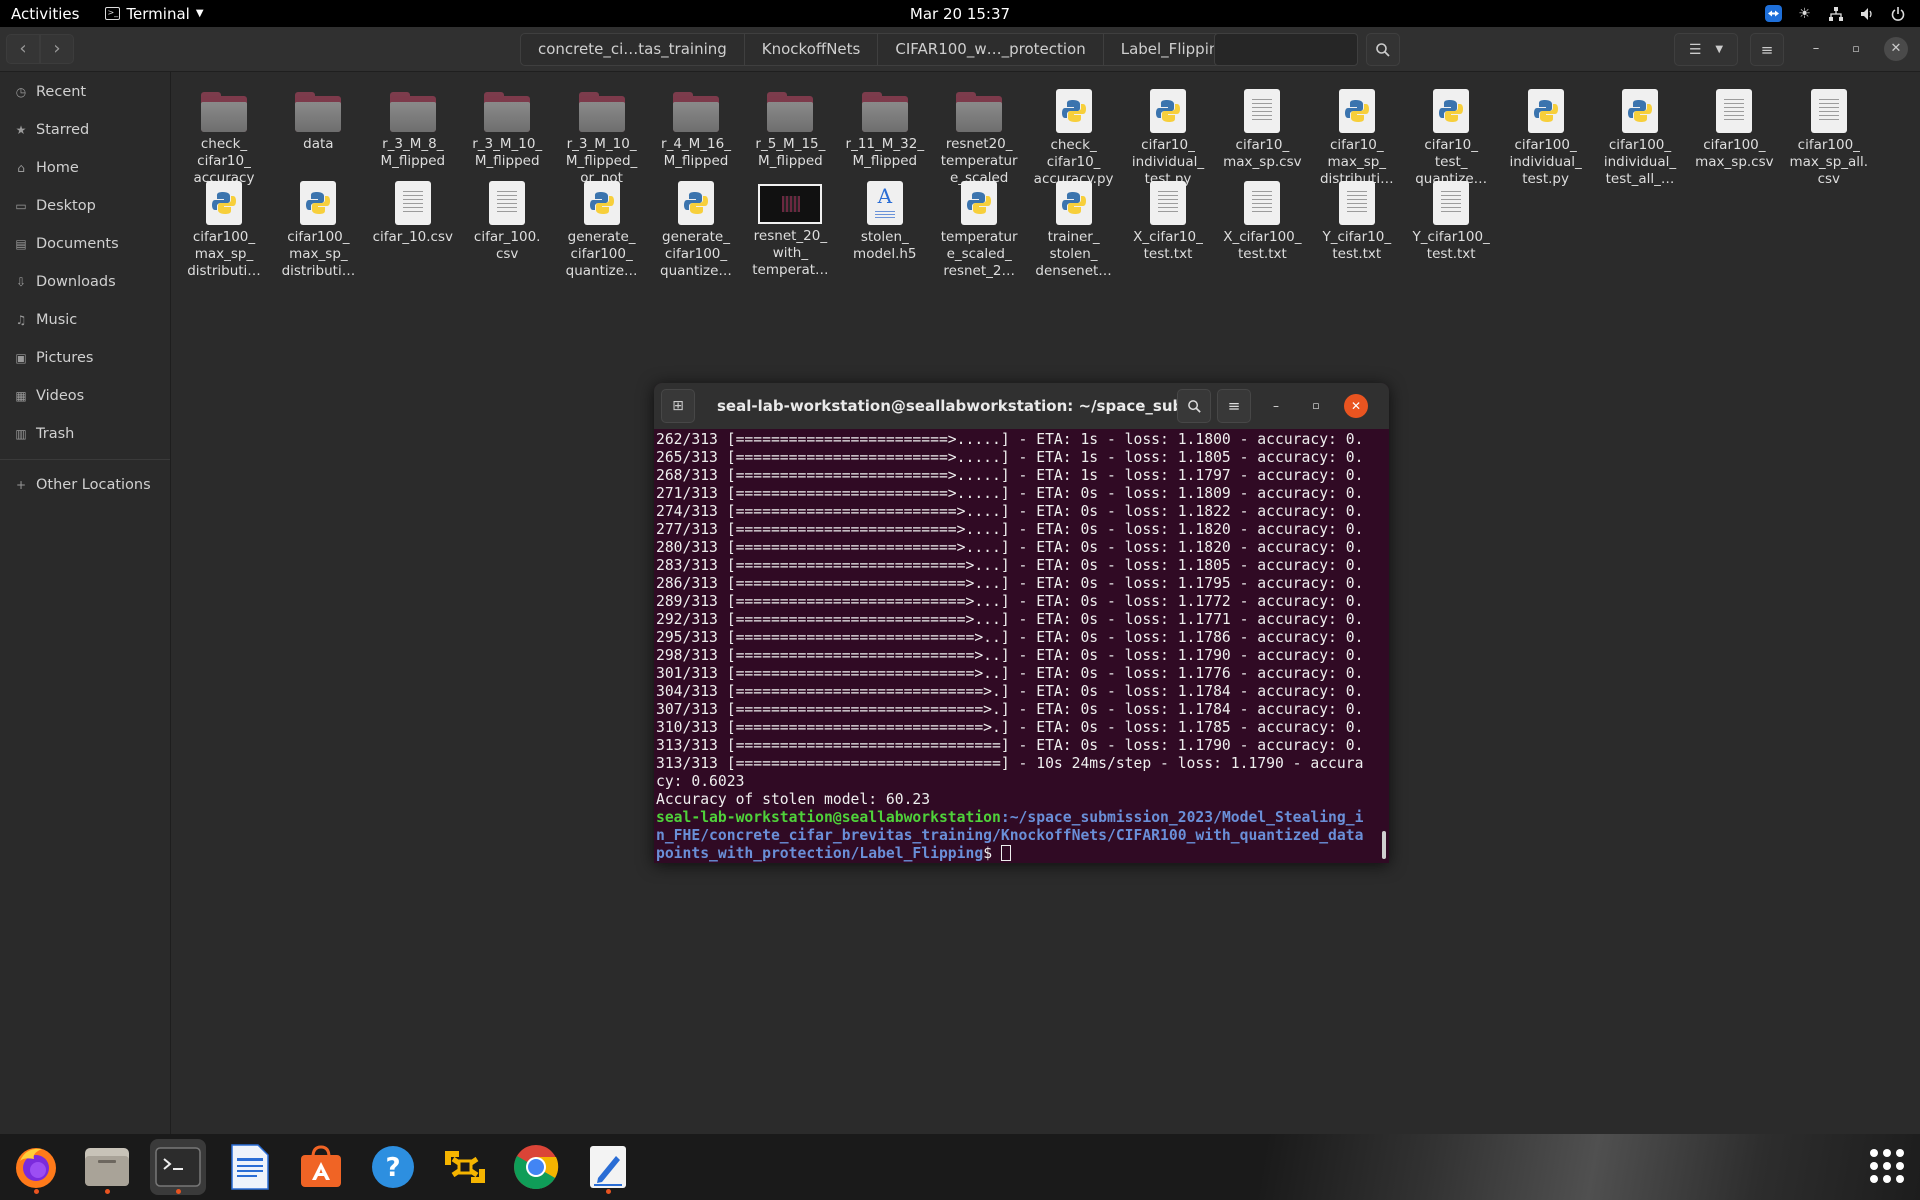  What do you see at coordinates (1695, 49) in the screenshot?
I see `list-view-icon: ☰` at bounding box center [1695, 49].